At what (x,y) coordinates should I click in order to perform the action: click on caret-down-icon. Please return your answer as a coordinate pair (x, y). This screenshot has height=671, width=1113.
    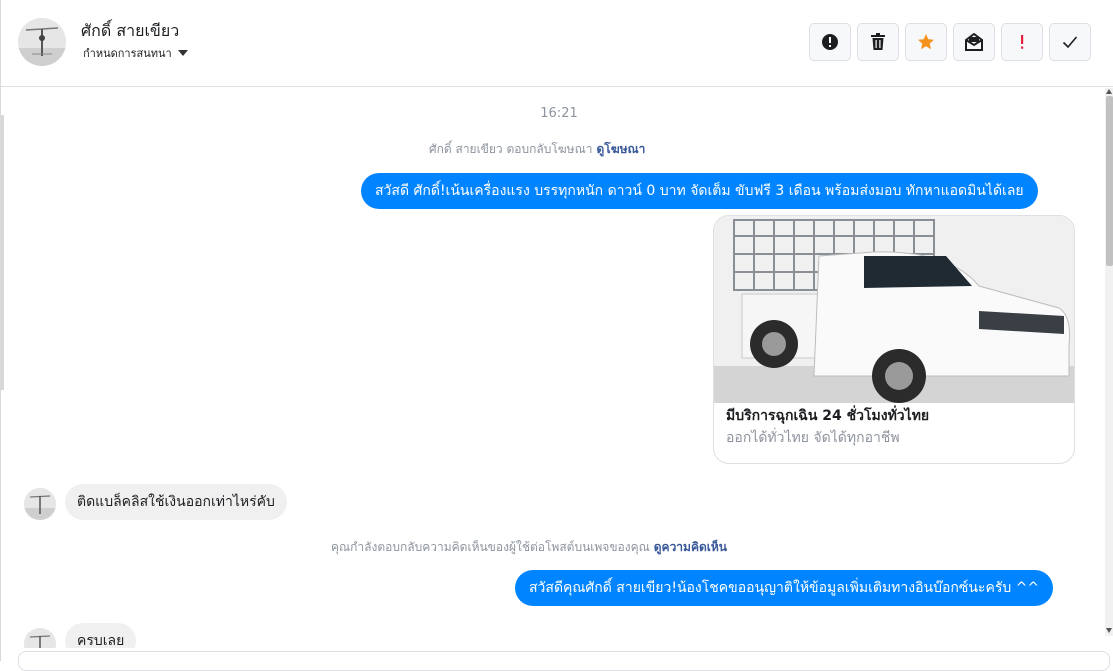
    Looking at the image, I should click on (182, 53).